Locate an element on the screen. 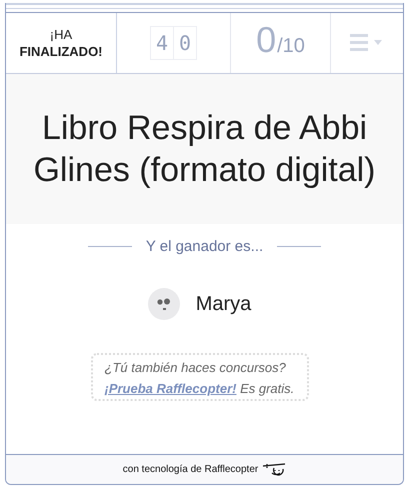  counter-digit: 4 is located at coordinates (162, 43).